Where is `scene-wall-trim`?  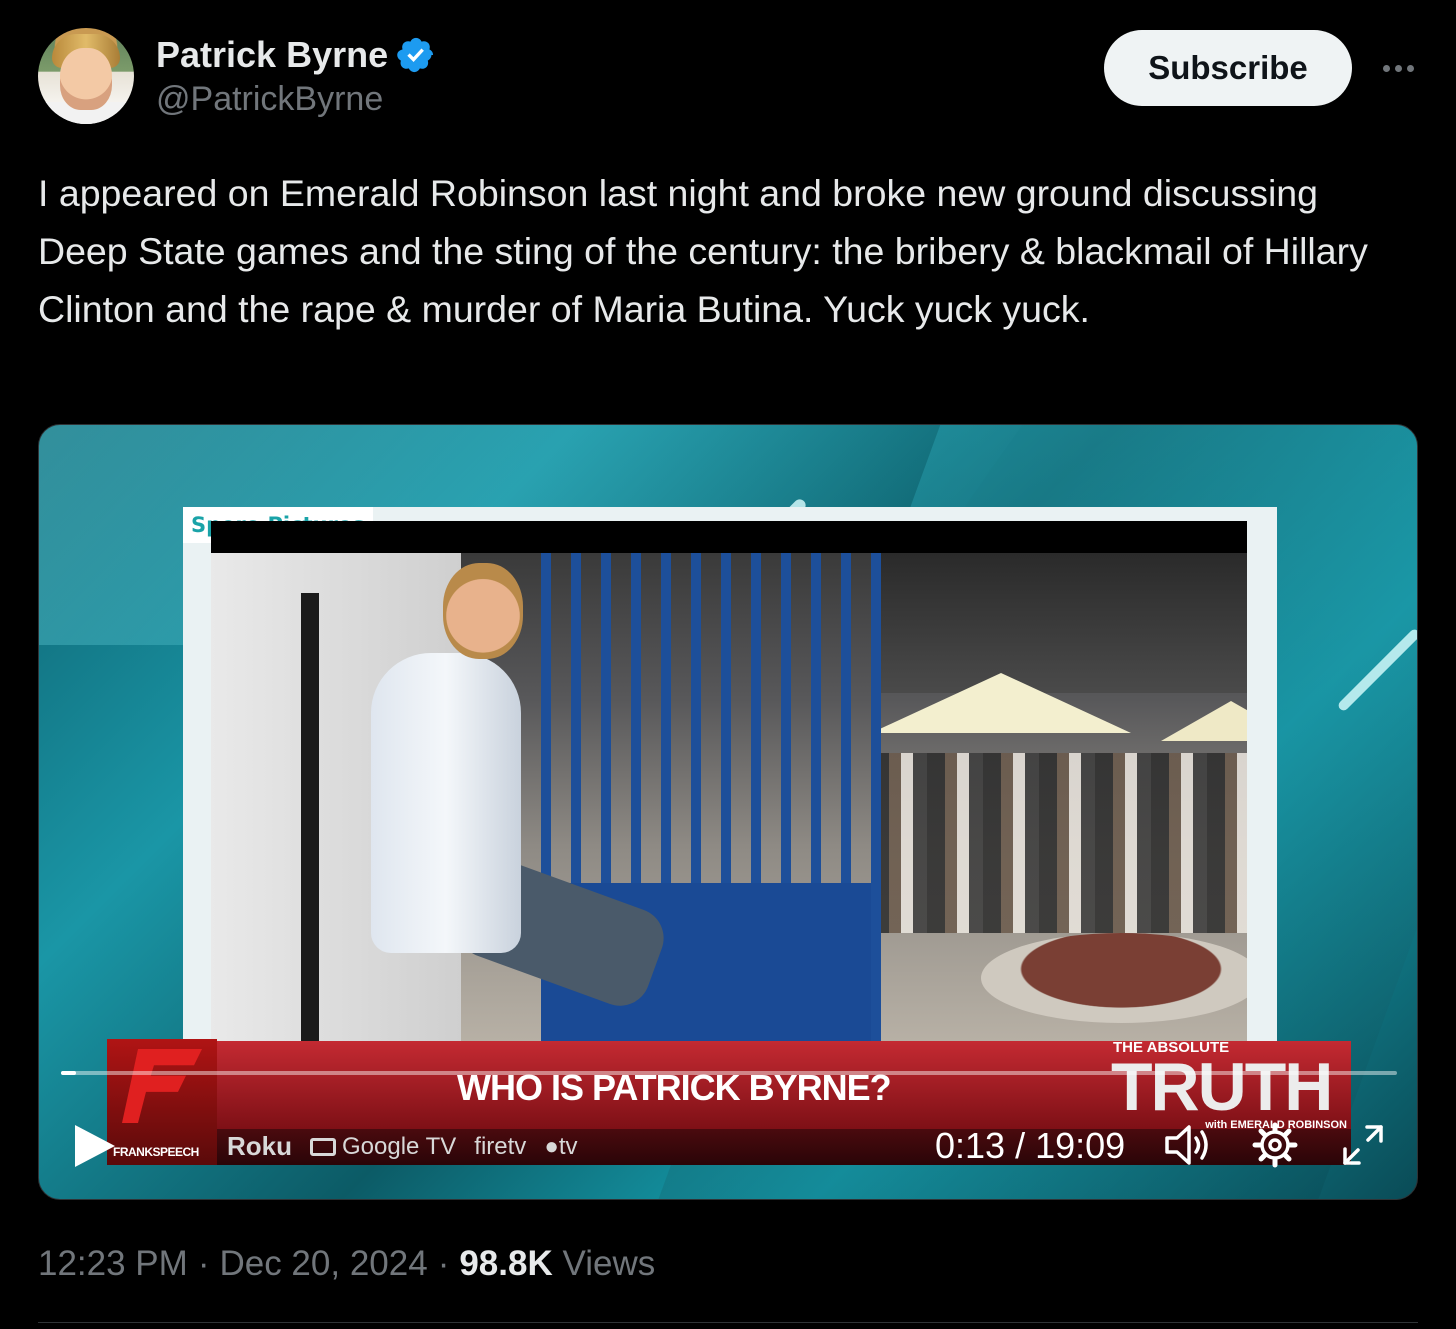 scene-wall-trim is located at coordinates (310, 817).